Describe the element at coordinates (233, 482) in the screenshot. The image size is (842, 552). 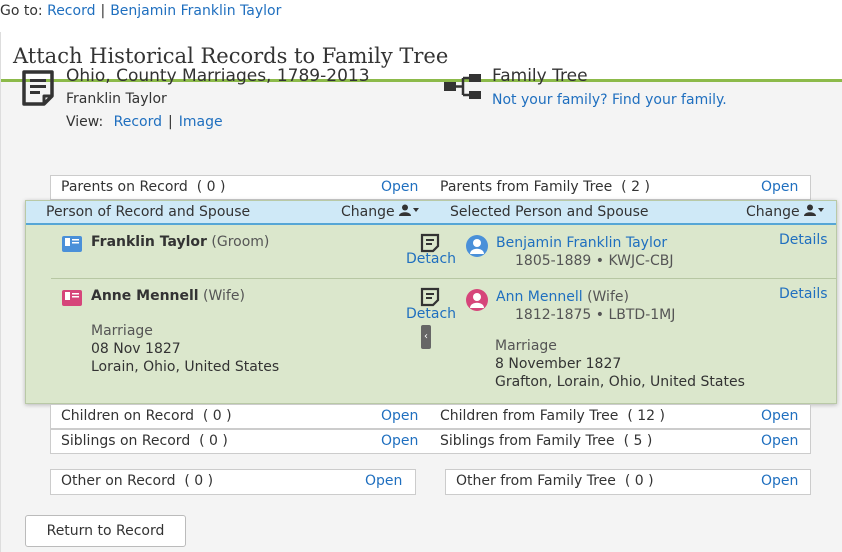
I see `other-on-record-row: Other on Record ( 0 ) Open` at that location.